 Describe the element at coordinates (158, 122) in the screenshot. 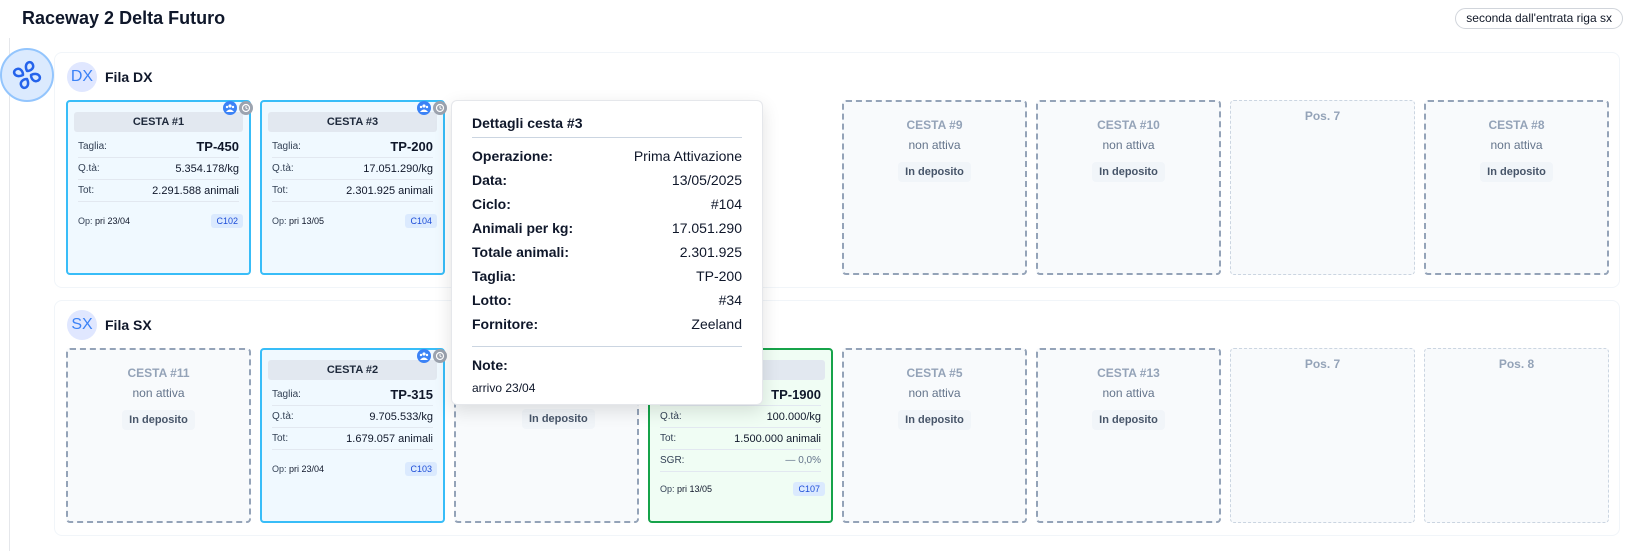

I see `basket-title: CESTA #1` at that location.